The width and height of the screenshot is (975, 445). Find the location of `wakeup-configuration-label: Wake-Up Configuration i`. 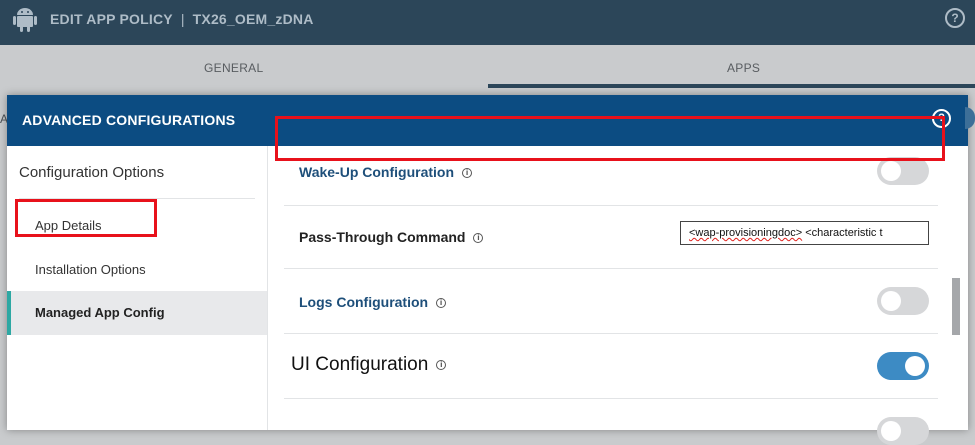

wakeup-configuration-label: Wake-Up Configuration i is located at coordinates (386, 172).